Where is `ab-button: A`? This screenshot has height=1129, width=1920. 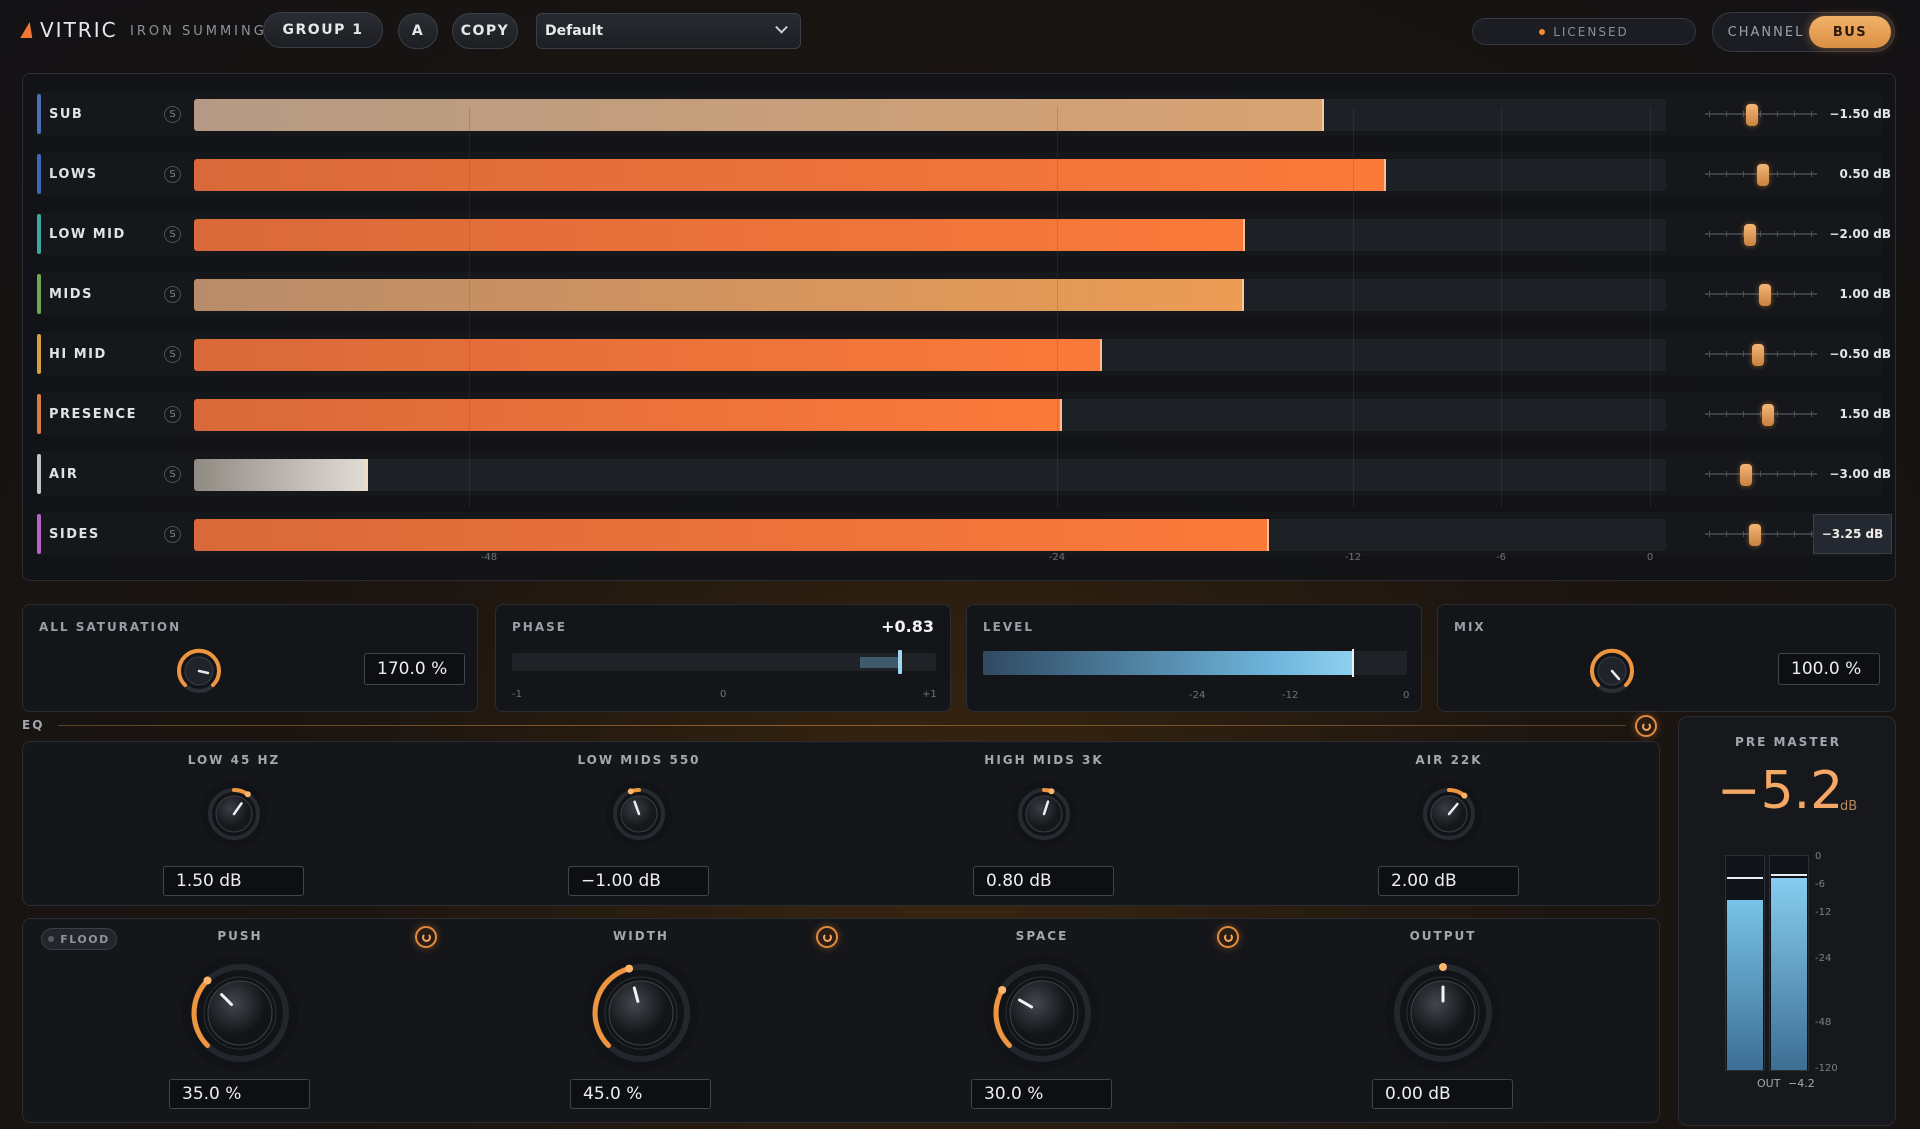 ab-button: A is located at coordinates (418, 31).